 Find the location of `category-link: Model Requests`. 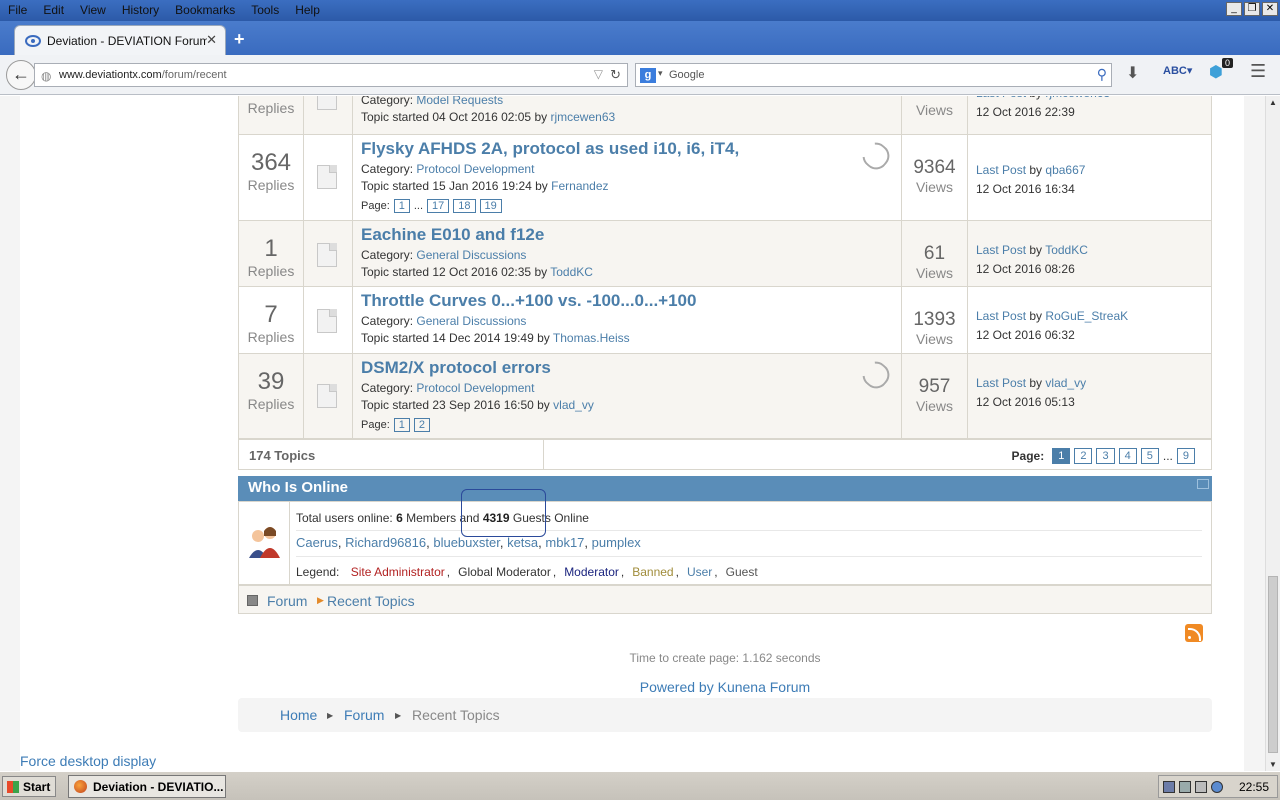

category-link: Model Requests is located at coordinates (459, 101).